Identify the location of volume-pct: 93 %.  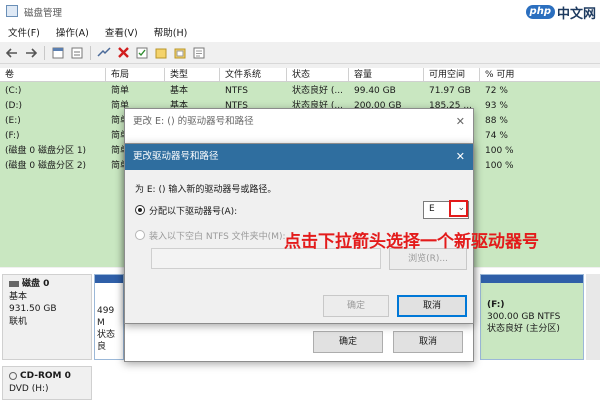
(496, 106).